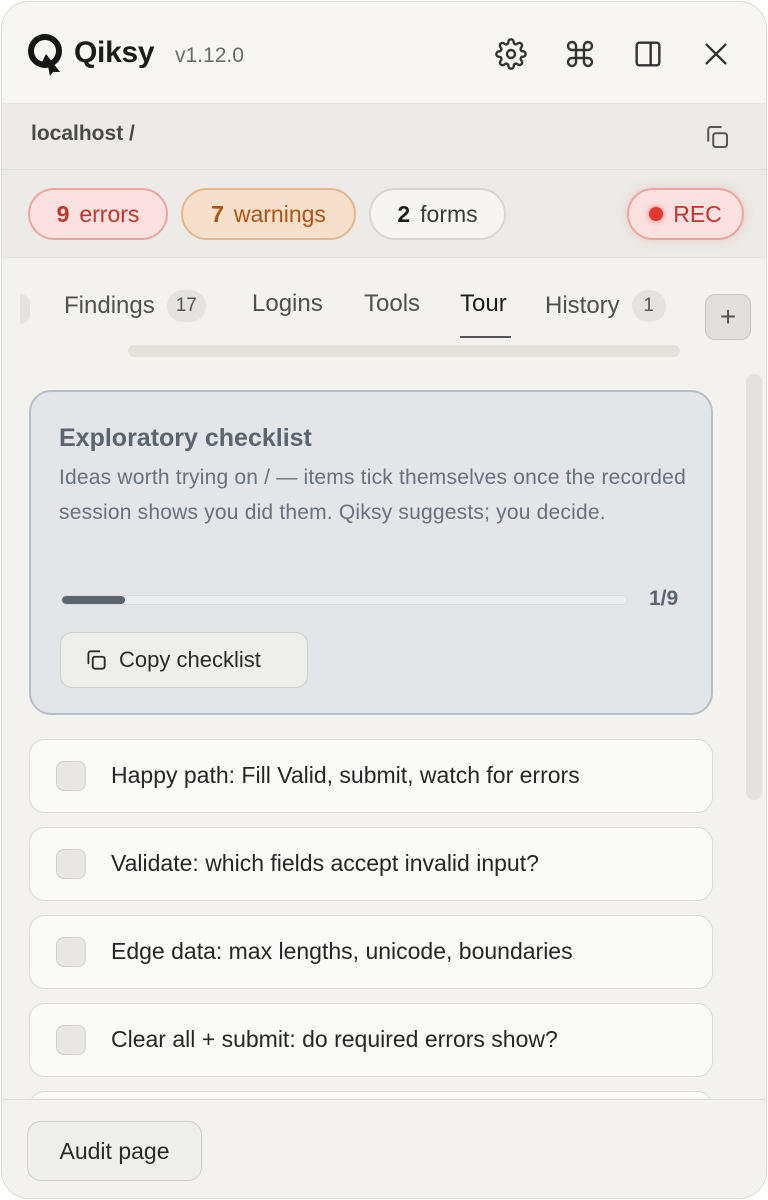 The width and height of the screenshot is (768, 1200). What do you see at coordinates (114, 1151) in the screenshot?
I see `audit-page-button: Audit page` at bounding box center [114, 1151].